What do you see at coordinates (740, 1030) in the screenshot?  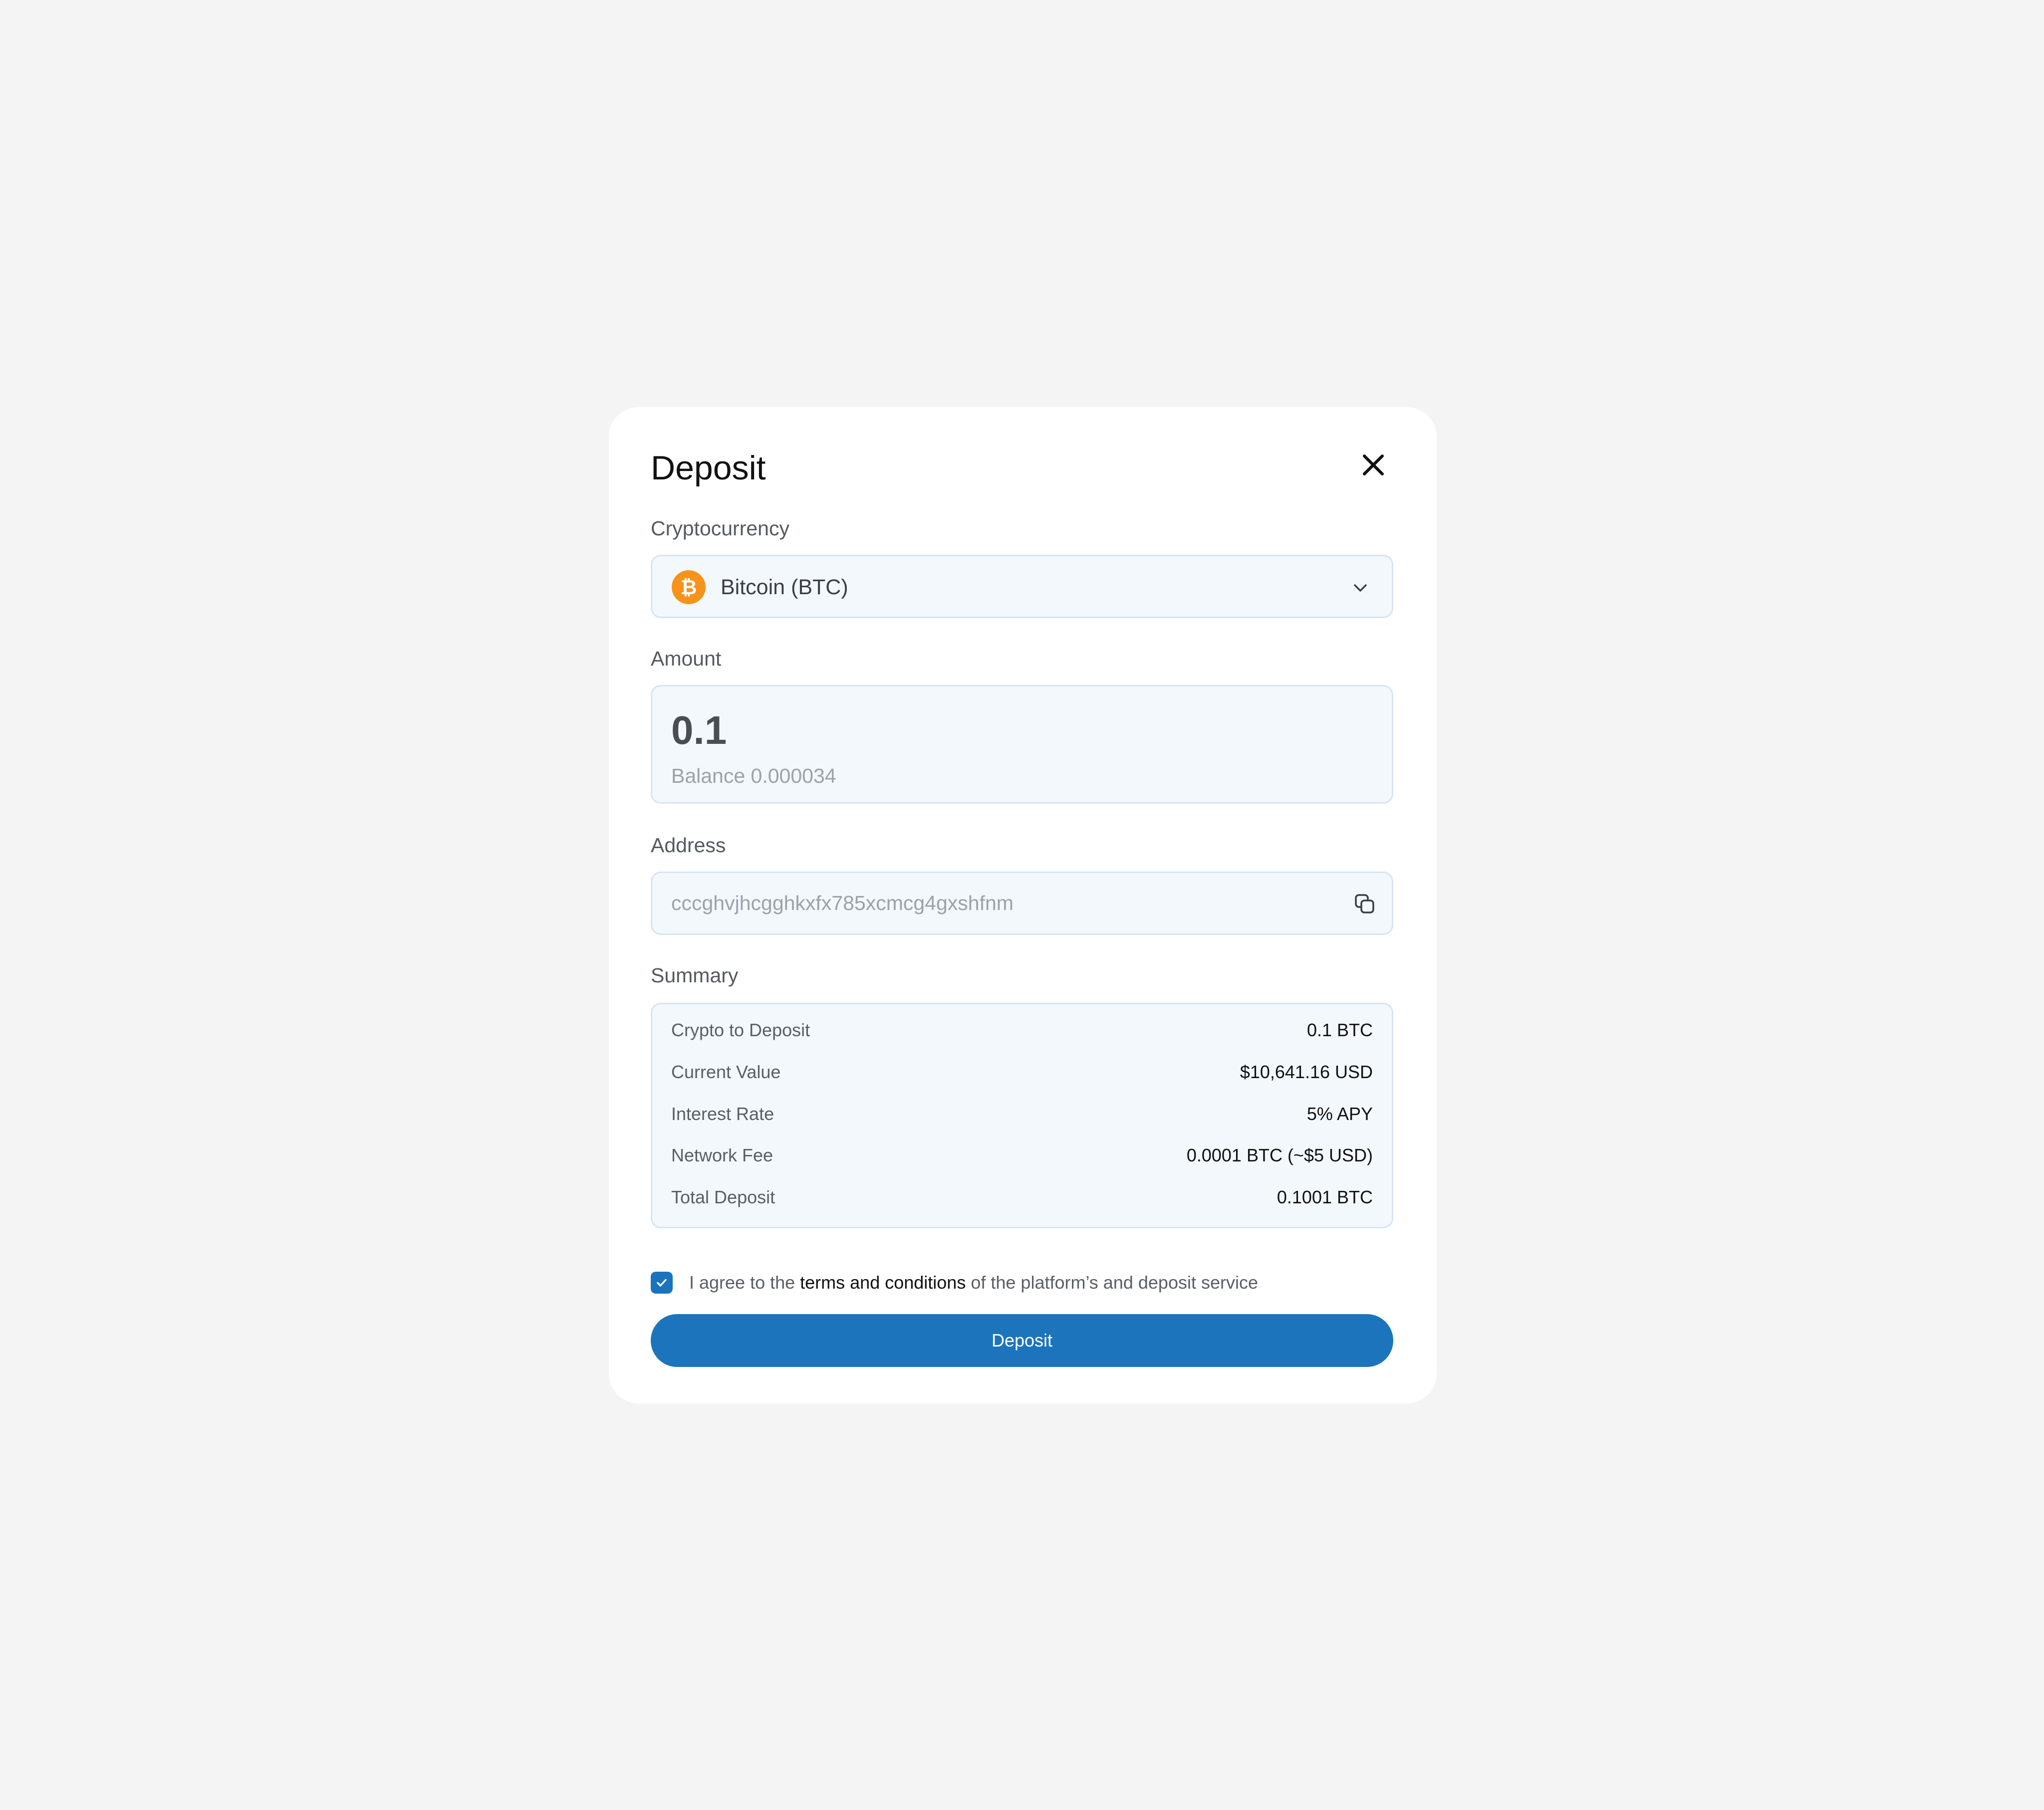 I see `summary-key: Crypto to Deposit` at bounding box center [740, 1030].